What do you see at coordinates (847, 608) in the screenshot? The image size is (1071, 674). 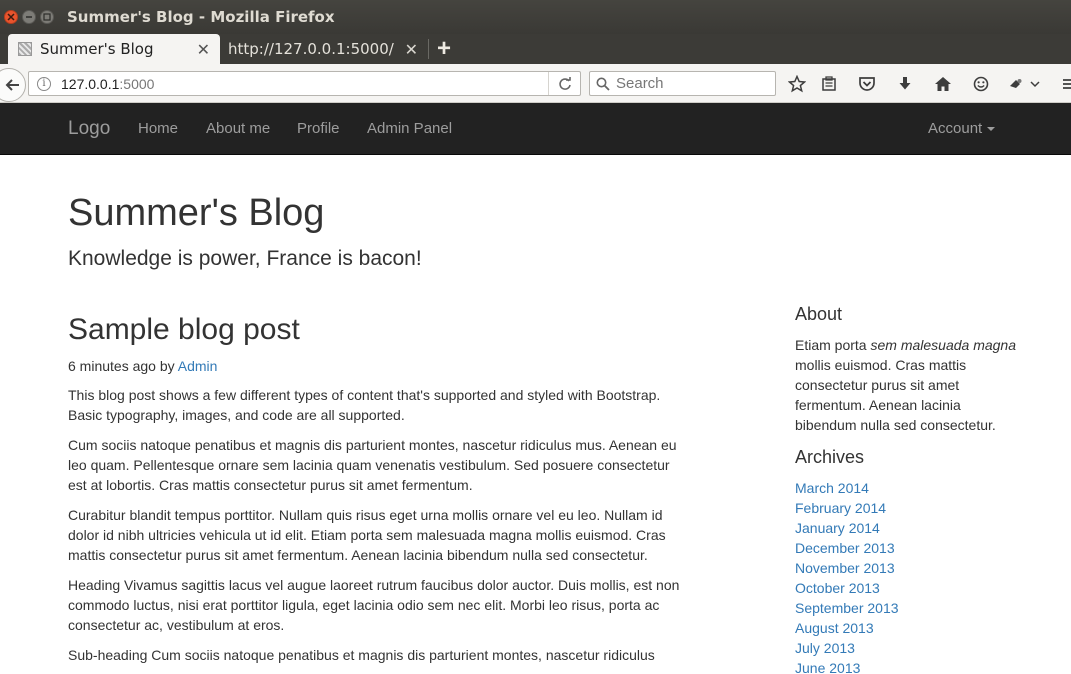 I see `archive-link: September 2013` at bounding box center [847, 608].